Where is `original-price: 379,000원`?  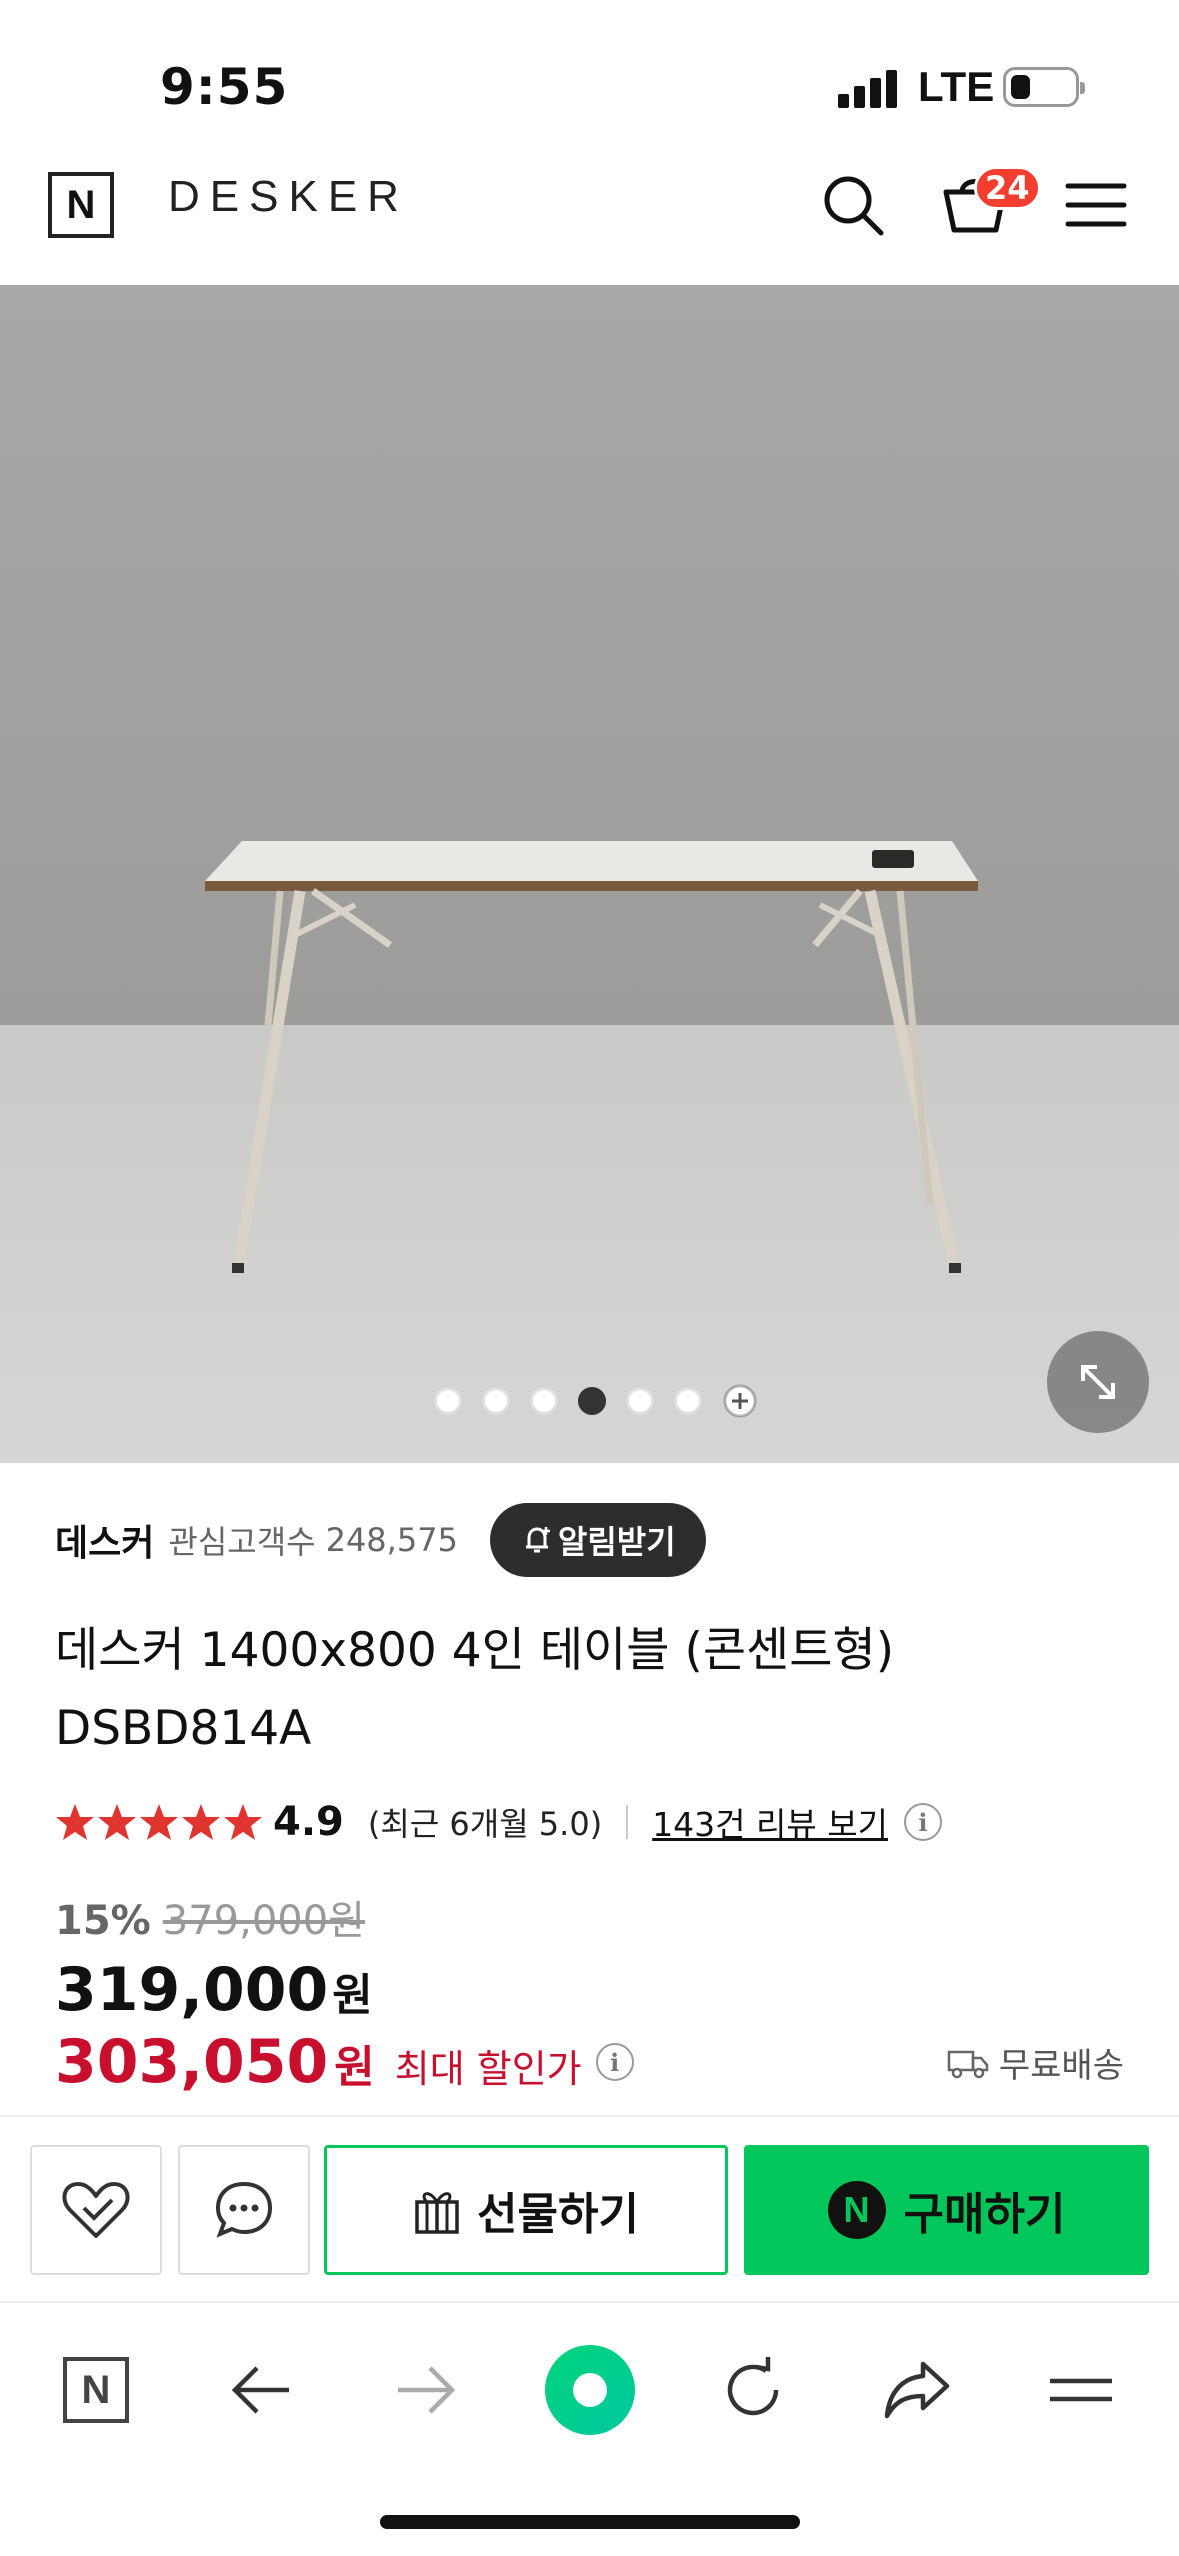
original-price: 379,000원 is located at coordinates (263, 1921).